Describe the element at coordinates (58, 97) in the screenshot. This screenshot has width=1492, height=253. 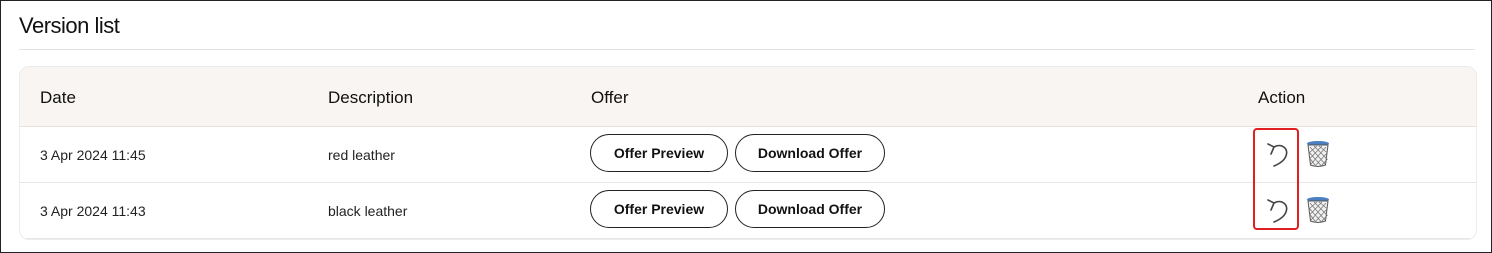
I see `column-header-date: Date` at that location.